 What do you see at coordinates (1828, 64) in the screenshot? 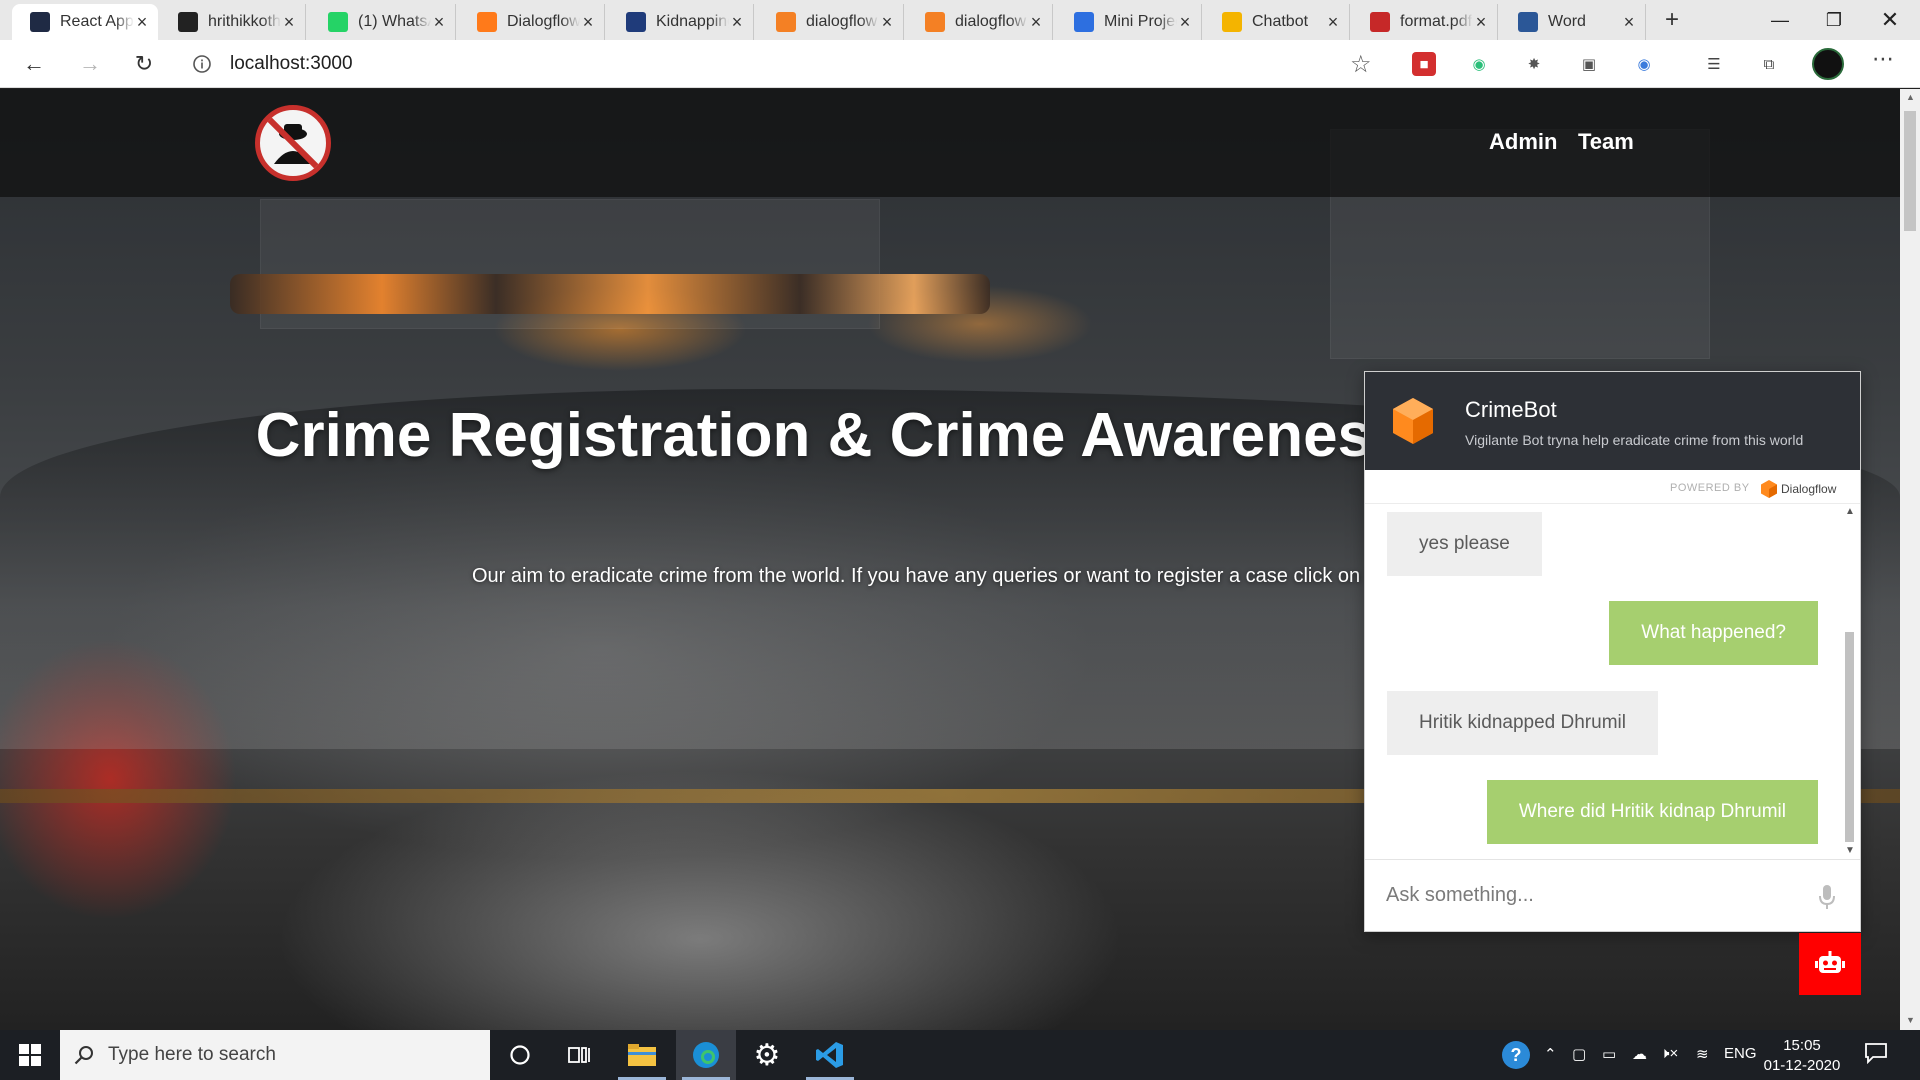
I see `profile-avatar` at bounding box center [1828, 64].